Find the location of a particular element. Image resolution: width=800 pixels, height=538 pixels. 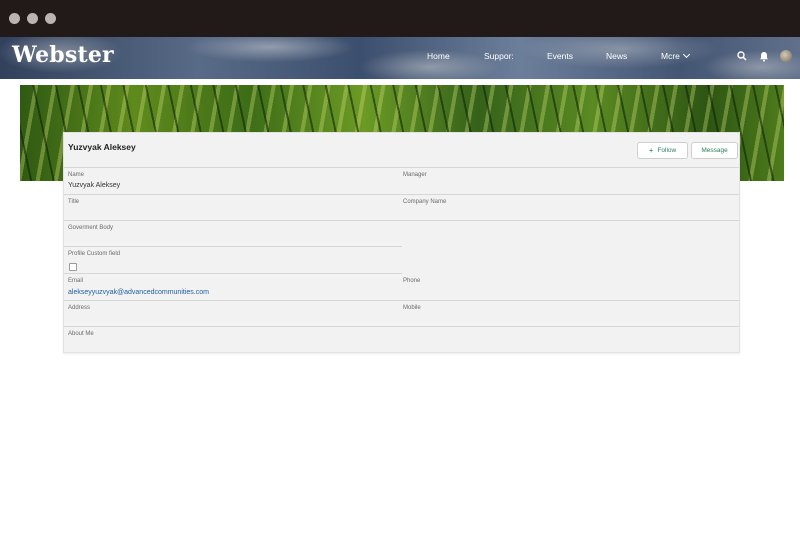

header-divider is located at coordinates (401, 167).